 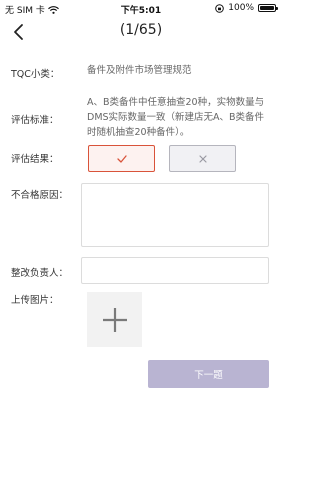 I want to click on add-photo-button, so click(x=114, y=319).